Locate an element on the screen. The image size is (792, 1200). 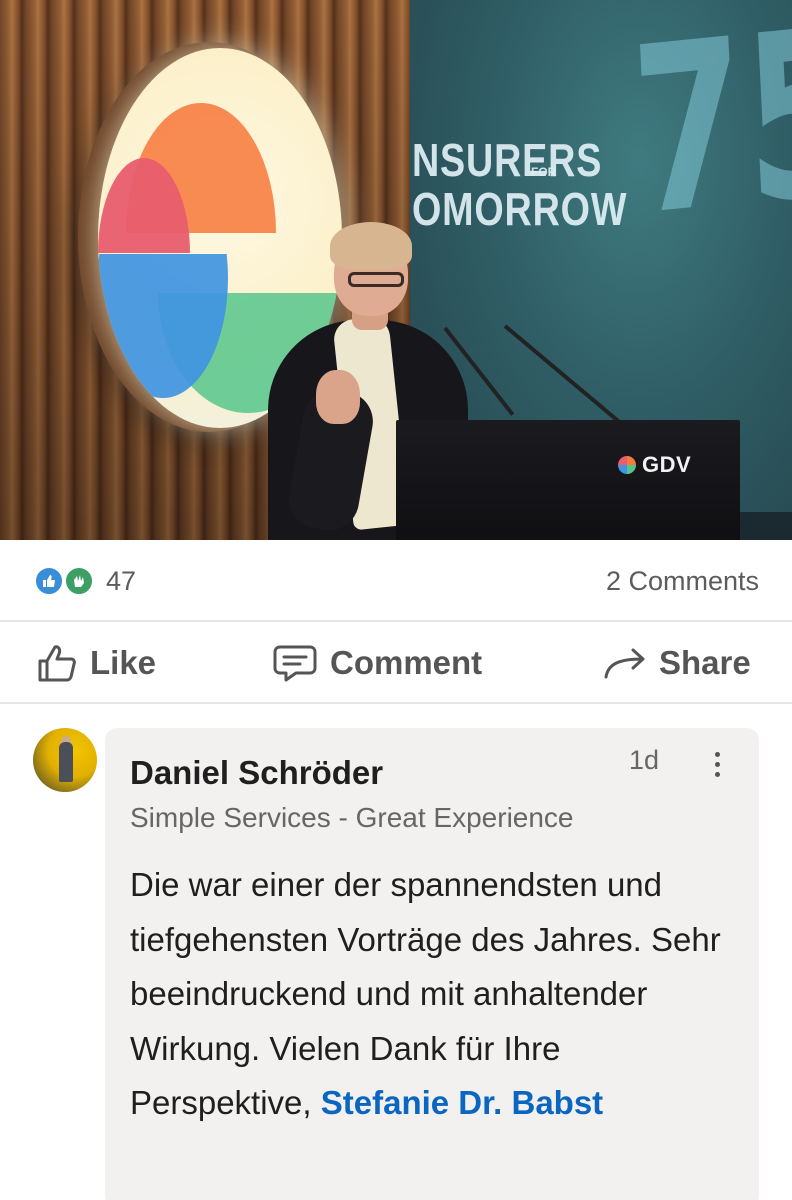
podium-logo: GDV is located at coordinates (654, 465).